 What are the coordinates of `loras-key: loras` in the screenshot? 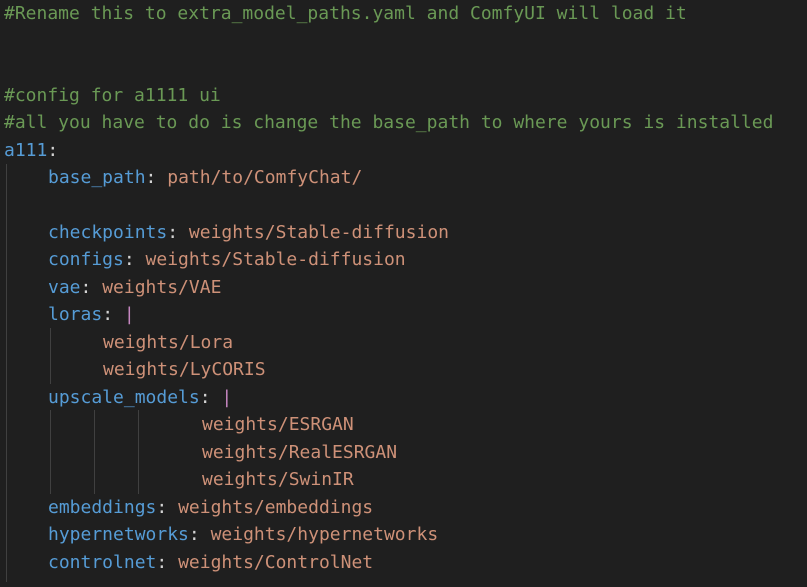 It's located at (75, 314).